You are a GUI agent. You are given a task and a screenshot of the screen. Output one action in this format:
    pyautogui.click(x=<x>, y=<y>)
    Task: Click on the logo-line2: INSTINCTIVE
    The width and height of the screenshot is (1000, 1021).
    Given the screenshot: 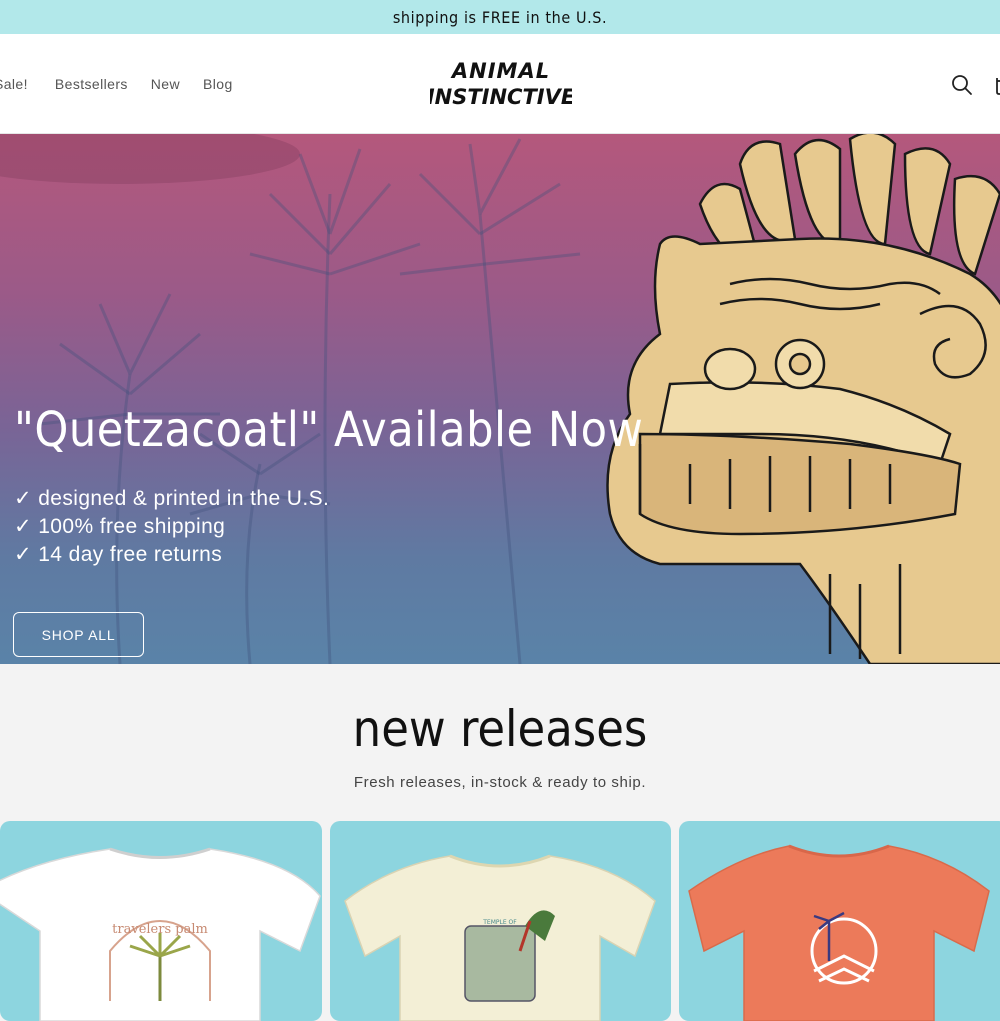 What is the action you would take?
    pyautogui.click(x=501, y=97)
    